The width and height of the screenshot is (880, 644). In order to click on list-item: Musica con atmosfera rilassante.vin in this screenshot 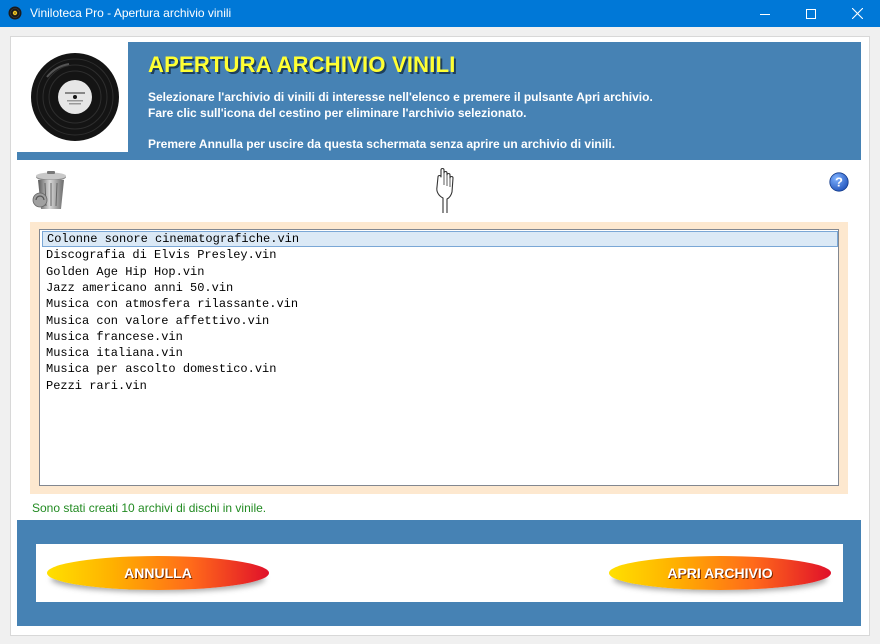, I will do `click(440, 304)`.